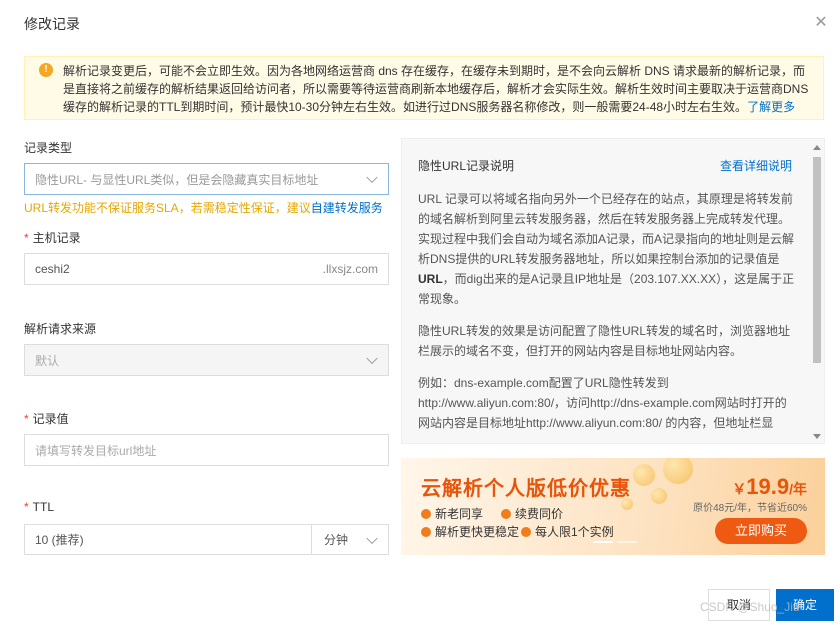  Describe the element at coordinates (739, 605) in the screenshot. I see `cancel-button: 取消` at that location.